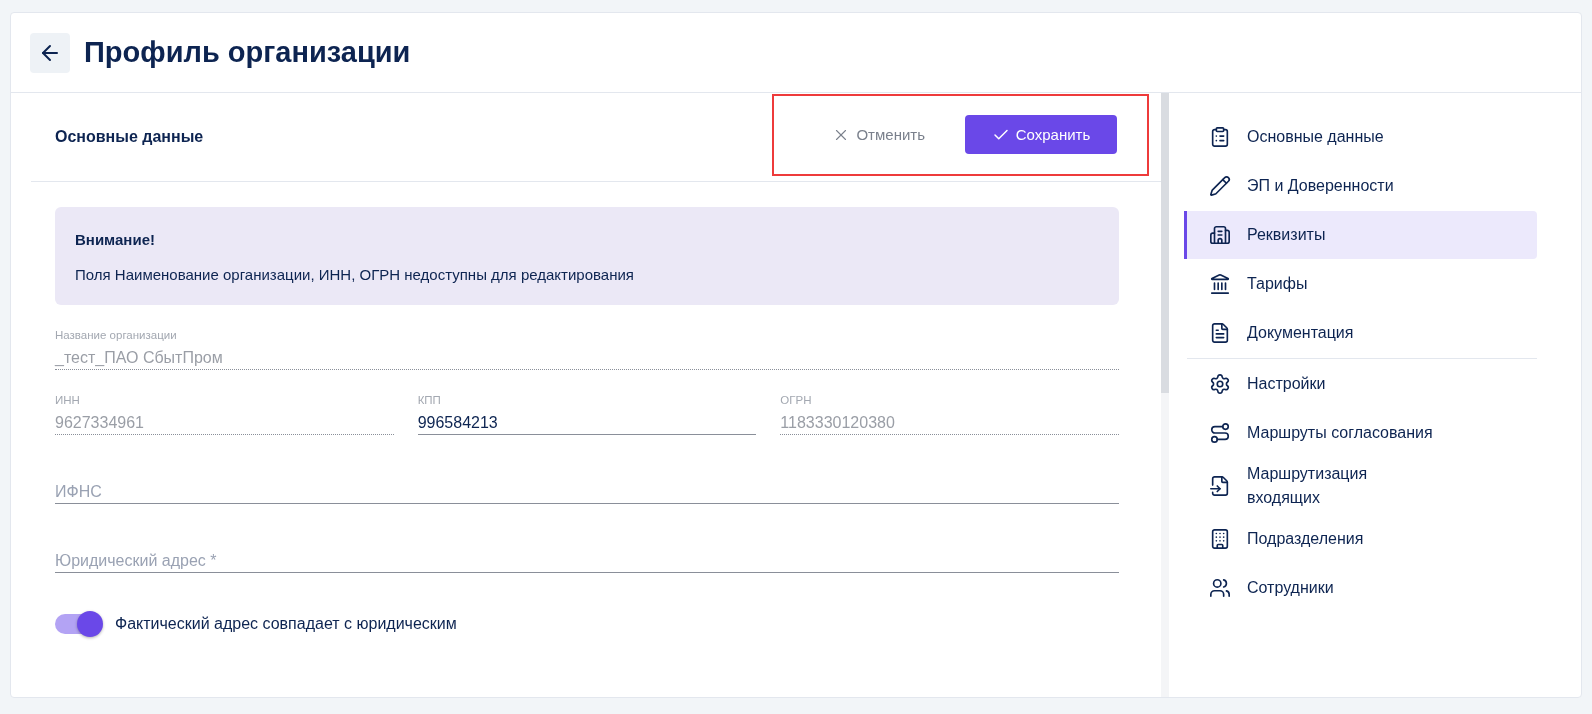 This screenshot has width=1592, height=714. What do you see at coordinates (68, 400) in the screenshot?
I see `field-label: ИНН` at bounding box center [68, 400].